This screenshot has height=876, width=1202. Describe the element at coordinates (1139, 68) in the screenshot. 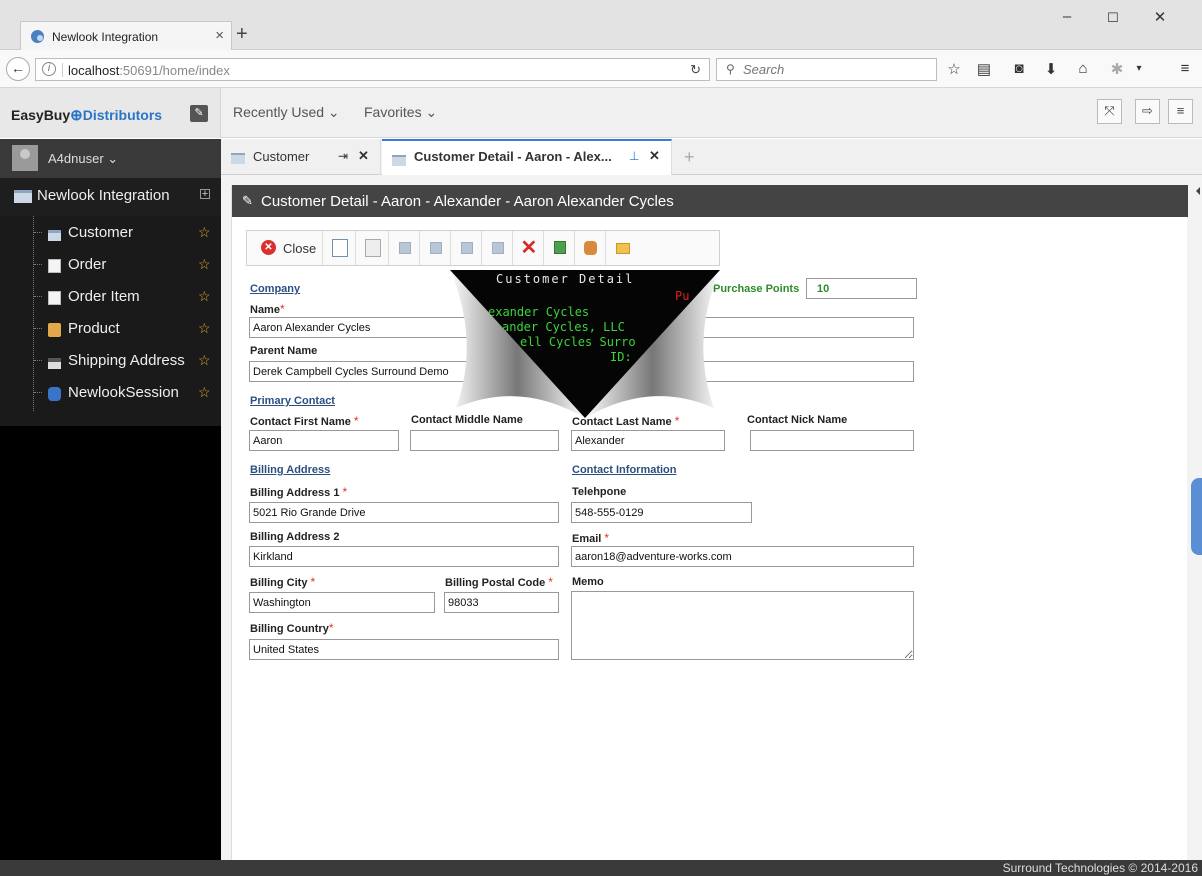

I see `dropdown-icon: ▾` at that location.